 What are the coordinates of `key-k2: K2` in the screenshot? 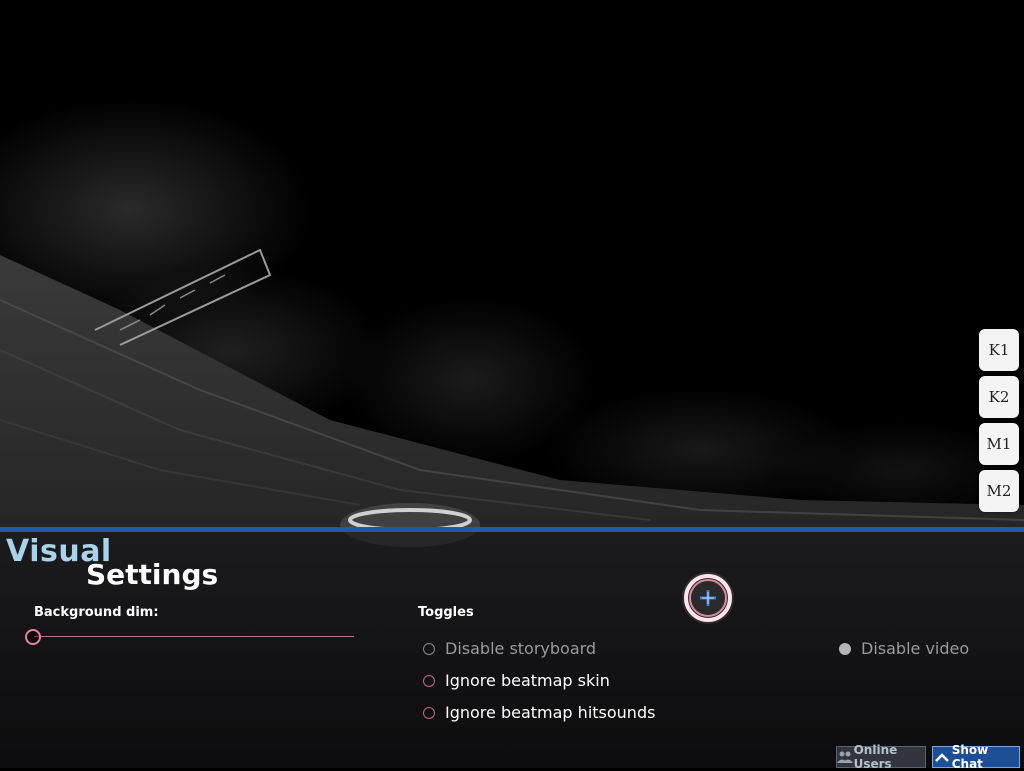 It's located at (999, 397).